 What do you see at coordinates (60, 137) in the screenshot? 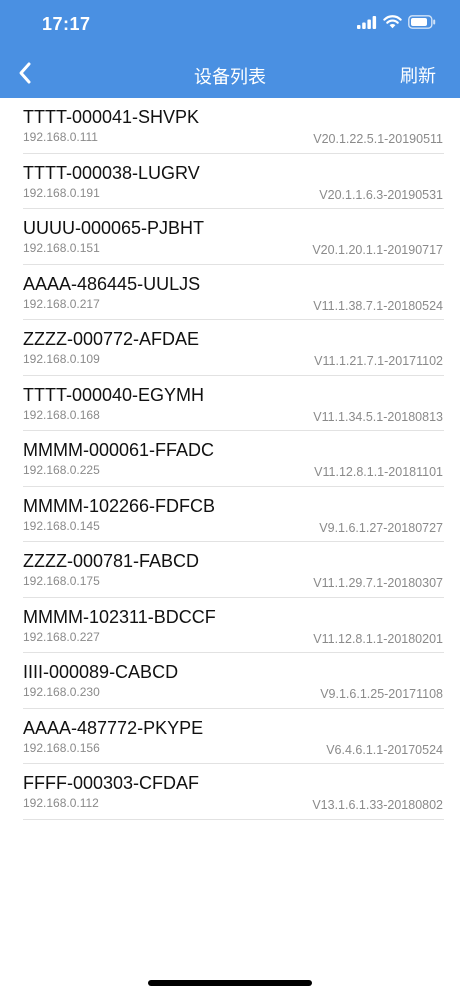
I see `device-ip: 192.168.0.111` at bounding box center [60, 137].